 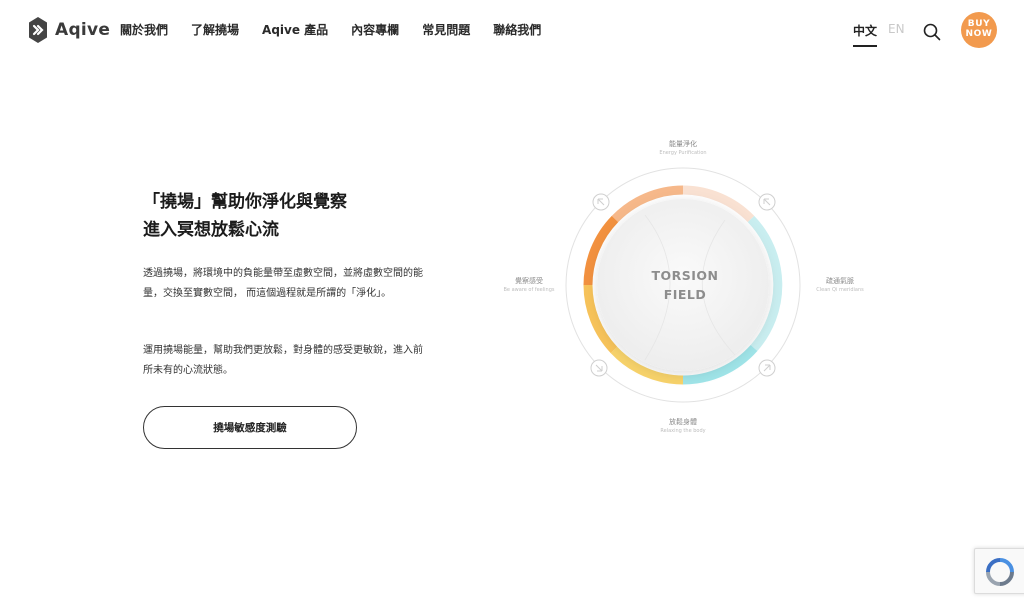 What do you see at coordinates (250, 427) in the screenshot?
I see `sensitivity-test-button: 撓場敏感度測驗` at bounding box center [250, 427].